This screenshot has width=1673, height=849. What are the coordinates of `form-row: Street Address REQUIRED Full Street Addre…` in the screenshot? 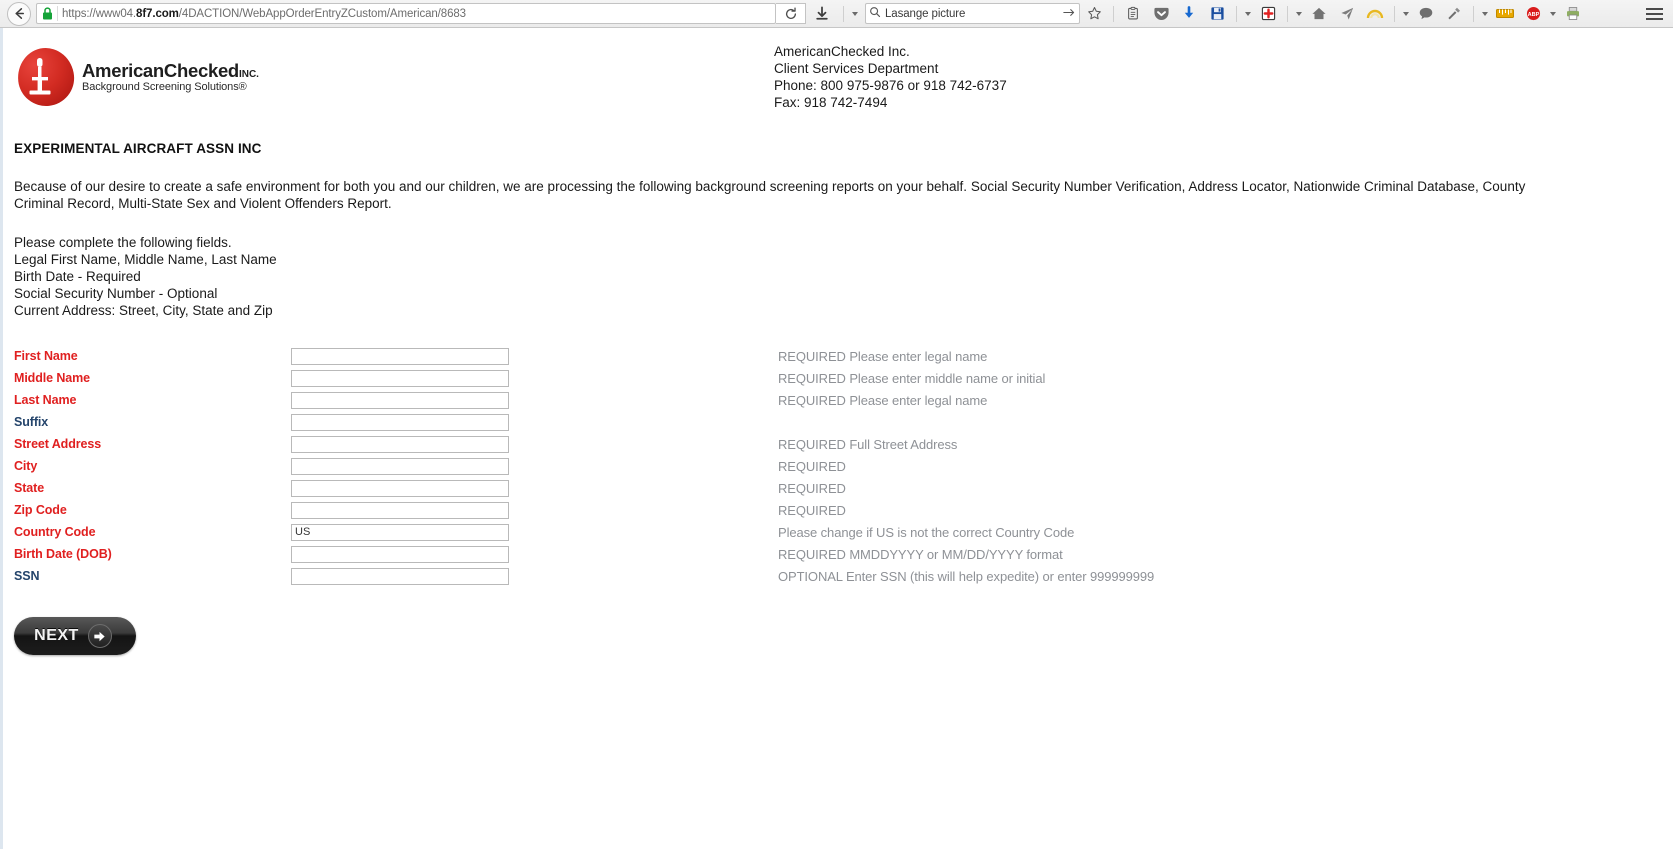 It's located at (843, 444).